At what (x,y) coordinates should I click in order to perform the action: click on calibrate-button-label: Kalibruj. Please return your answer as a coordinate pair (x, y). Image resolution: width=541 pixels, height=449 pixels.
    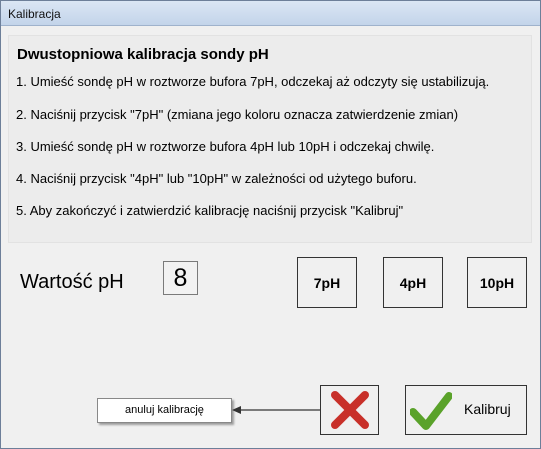
    Looking at the image, I should click on (487, 409).